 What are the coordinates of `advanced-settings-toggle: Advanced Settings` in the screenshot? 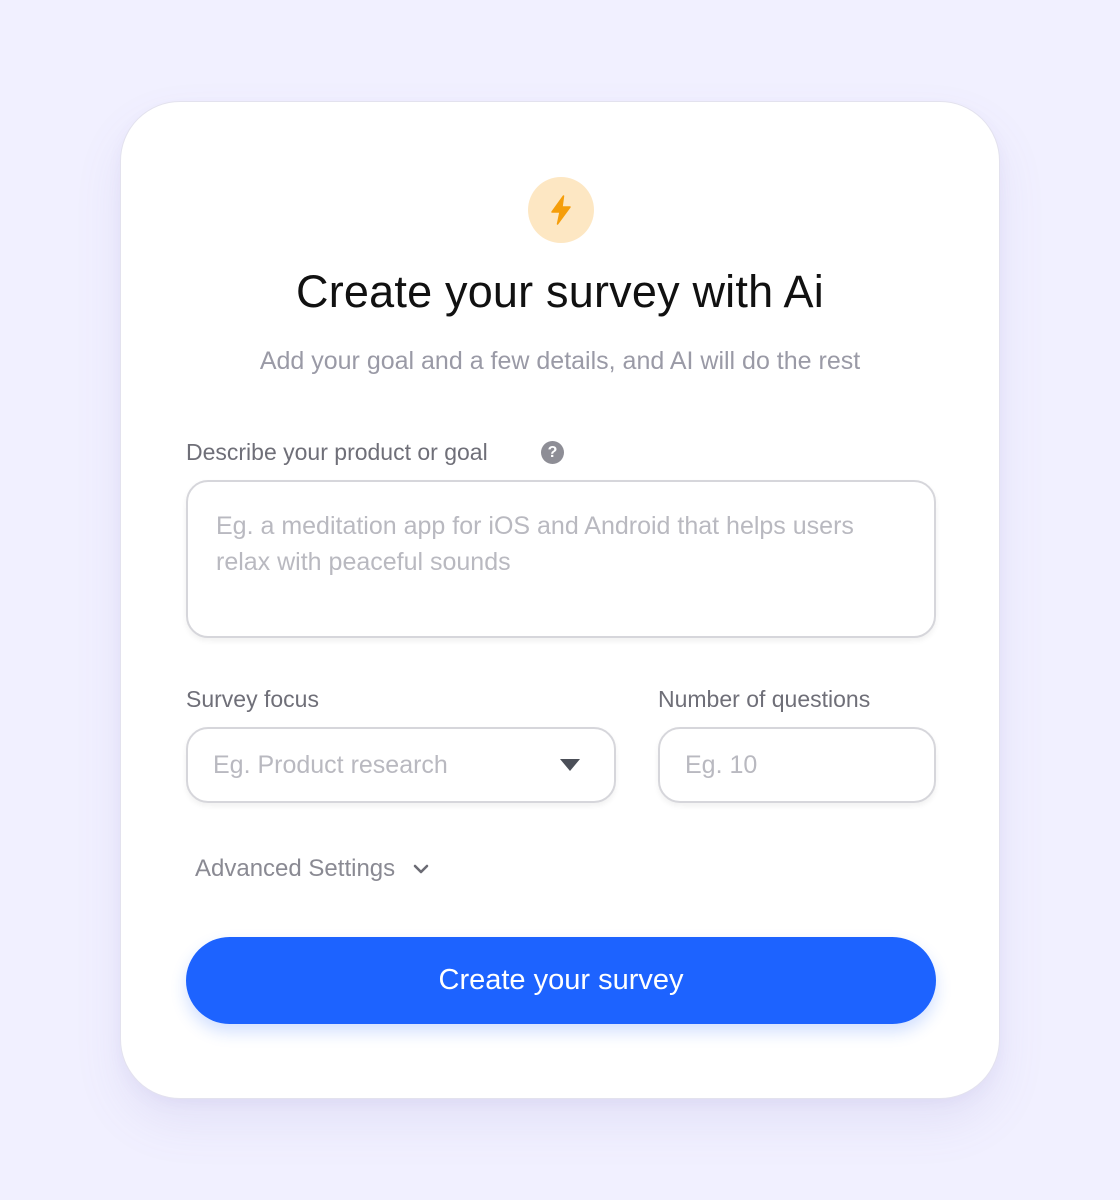 It's located at (312, 869).